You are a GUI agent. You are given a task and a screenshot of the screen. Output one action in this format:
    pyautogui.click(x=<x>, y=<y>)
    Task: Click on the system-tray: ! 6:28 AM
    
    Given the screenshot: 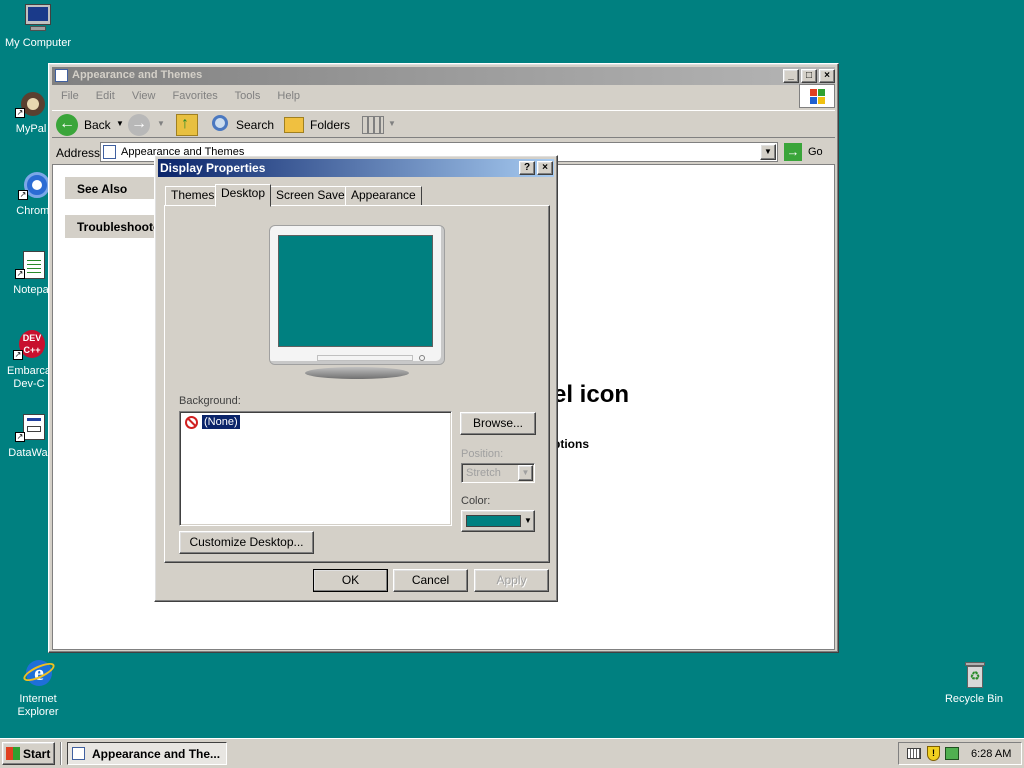 What is the action you would take?
    pyautogui.click(x=960, y=753)
    